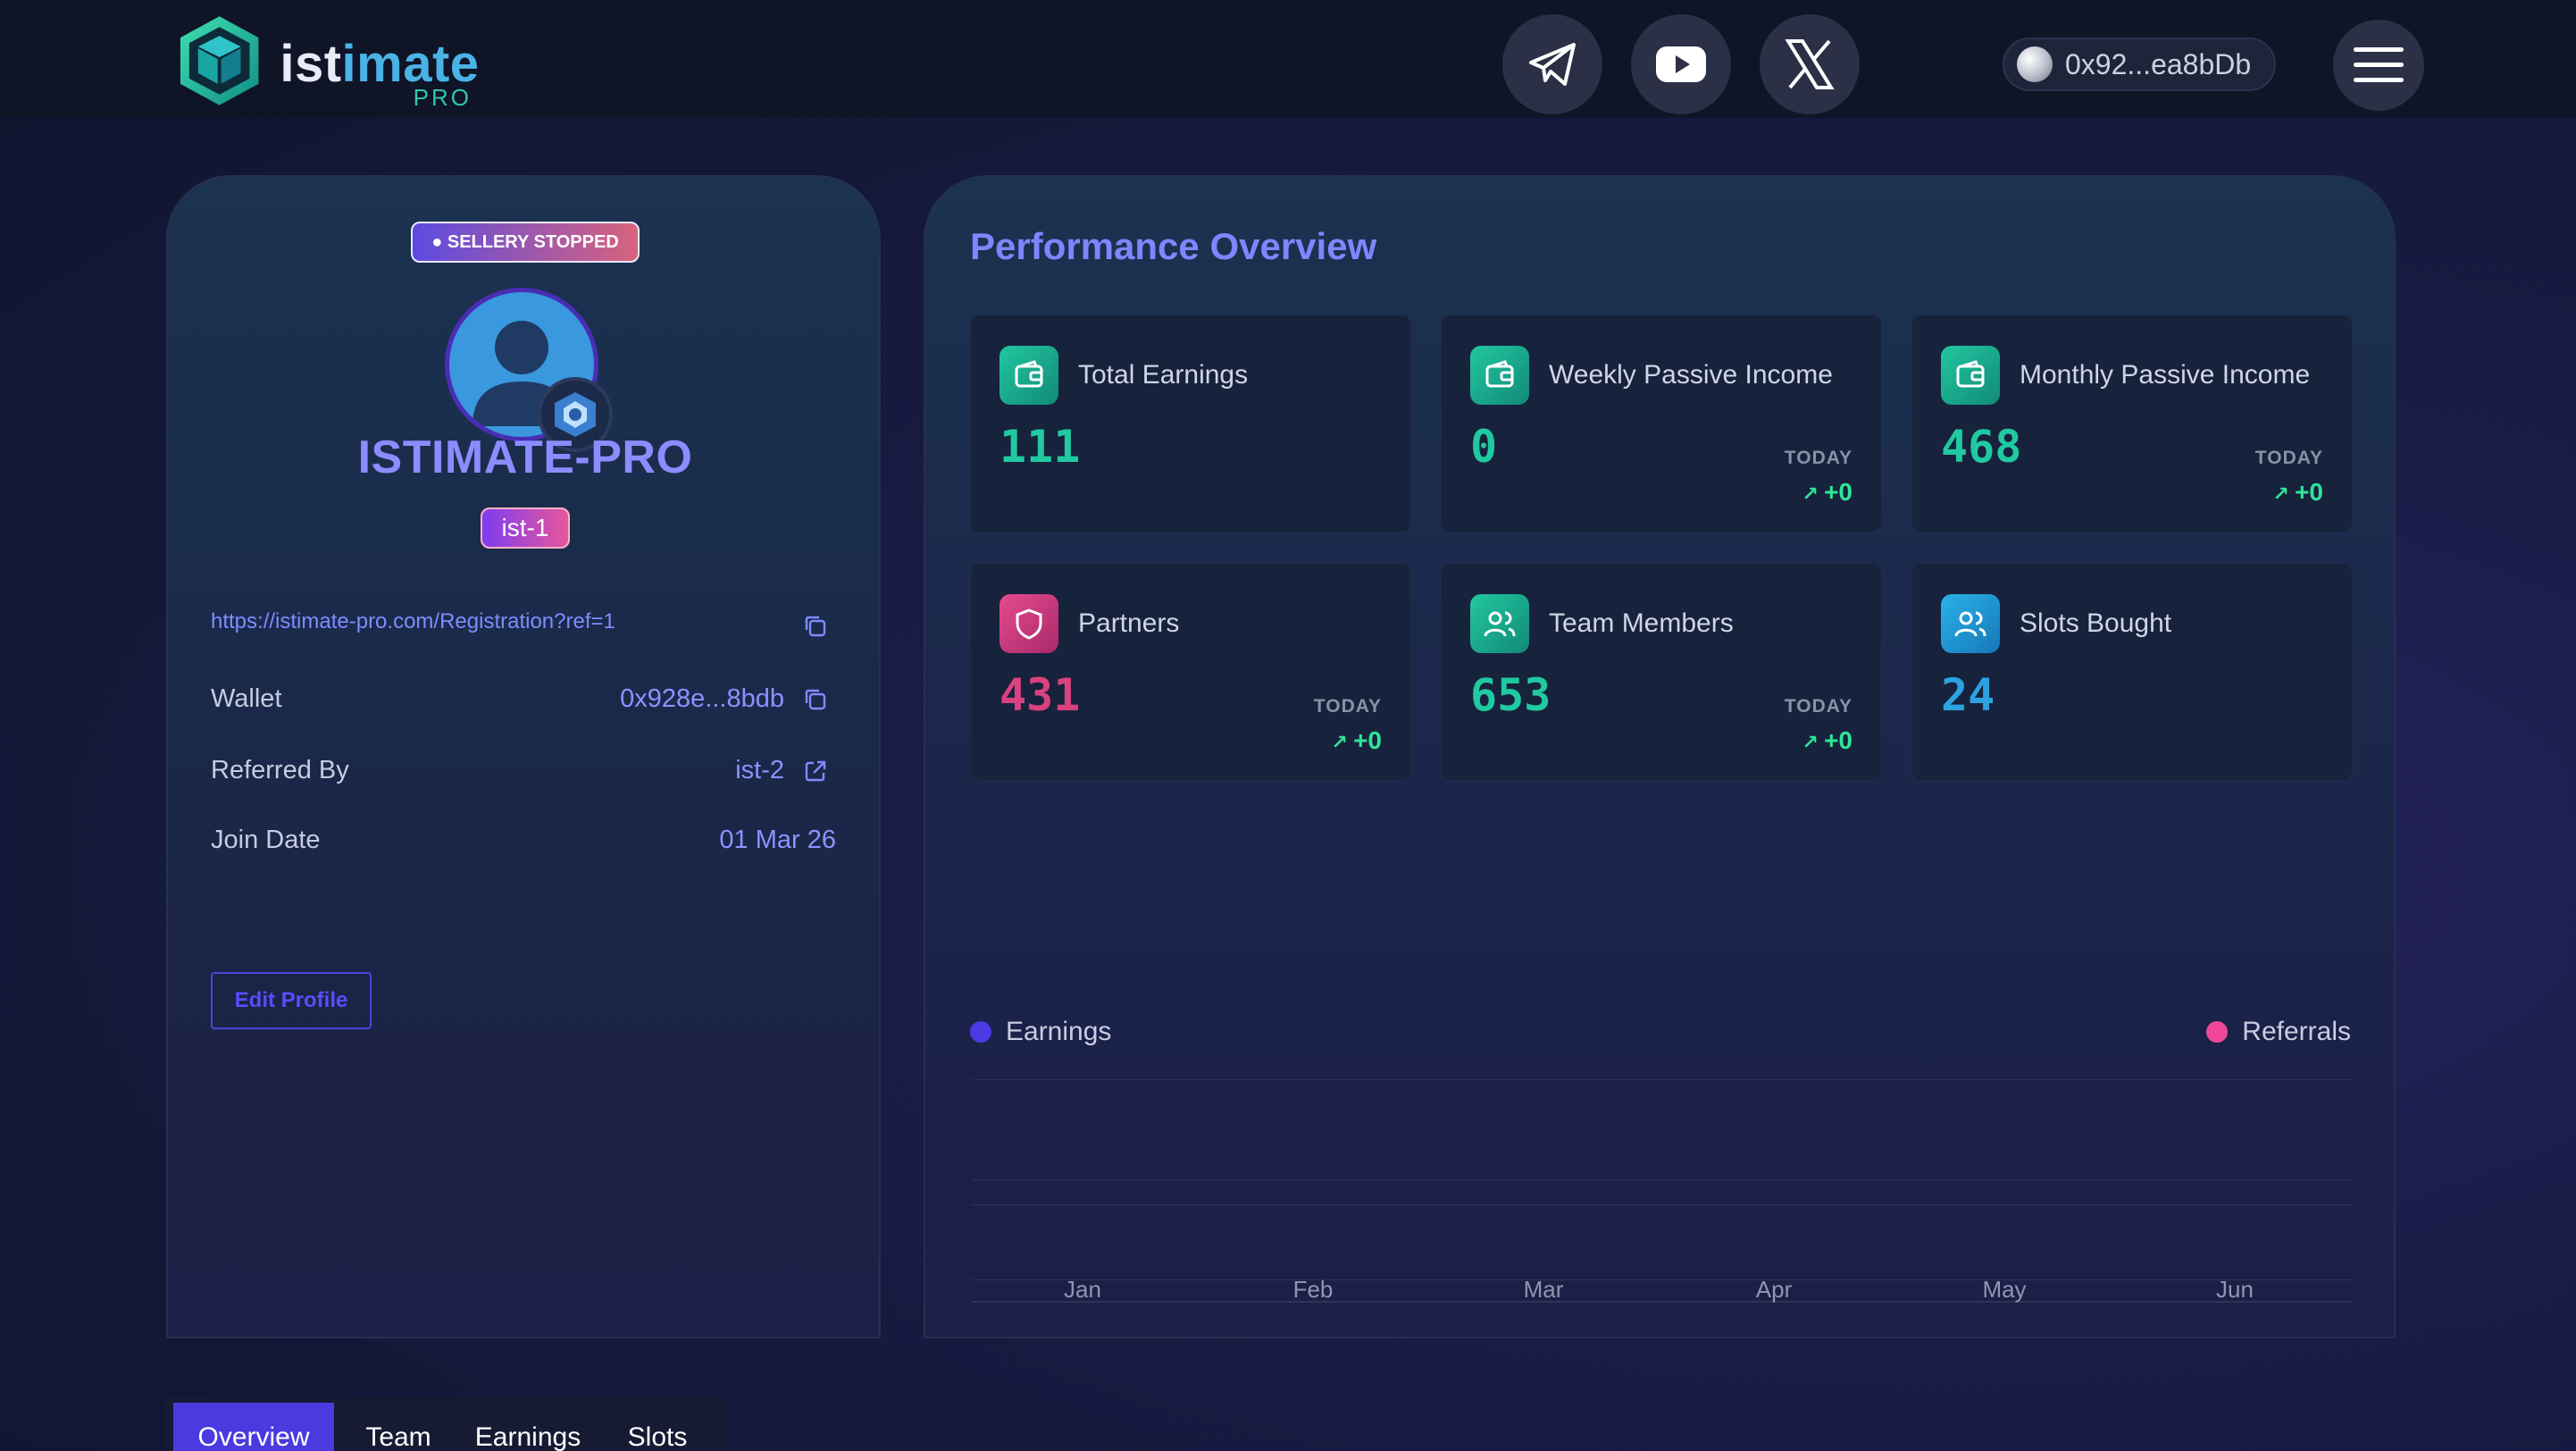 The height and width of the screenshot is (1451, 2576). I want to click on copy-wallet-icon, so click(816, 699).